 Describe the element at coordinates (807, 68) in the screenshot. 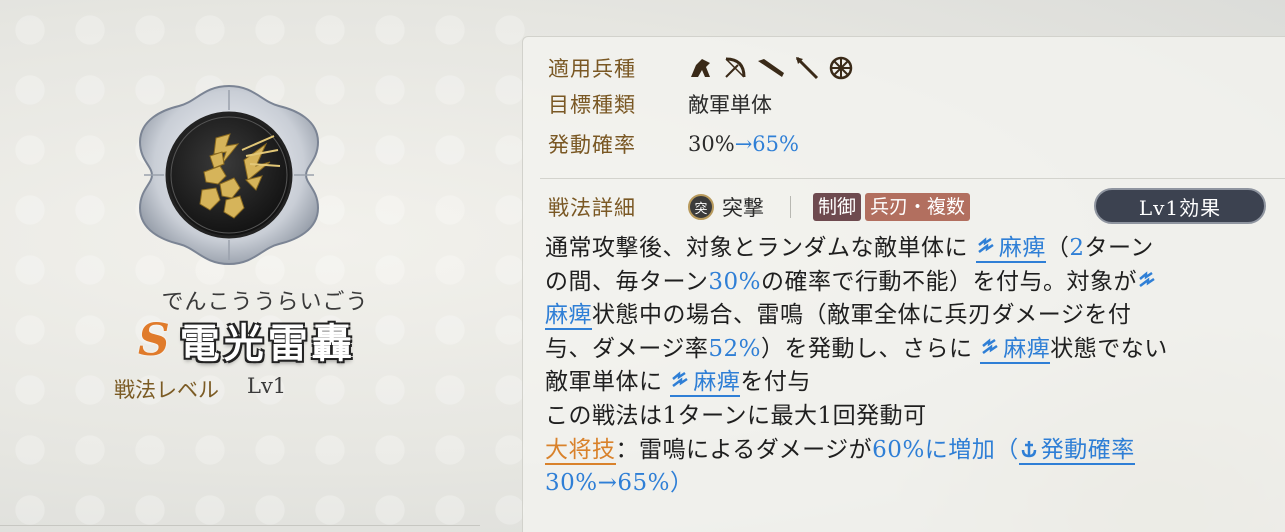

I see `spear-icon` at that location.